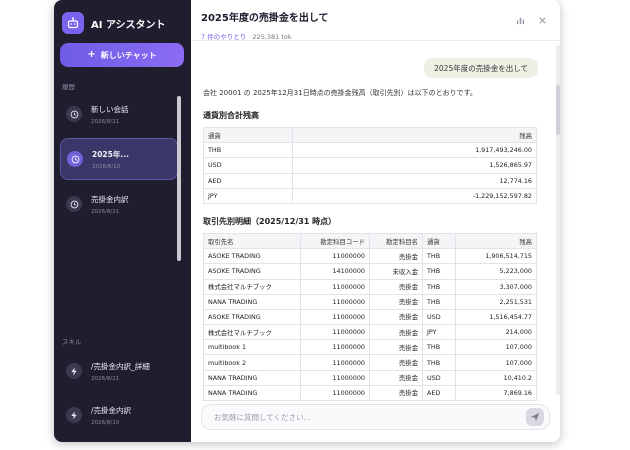 The image size is (630, 450). Describe the element at coordinates (496, 271) in the screenshot. I see `balance-cell: 5,223,000` at that location.